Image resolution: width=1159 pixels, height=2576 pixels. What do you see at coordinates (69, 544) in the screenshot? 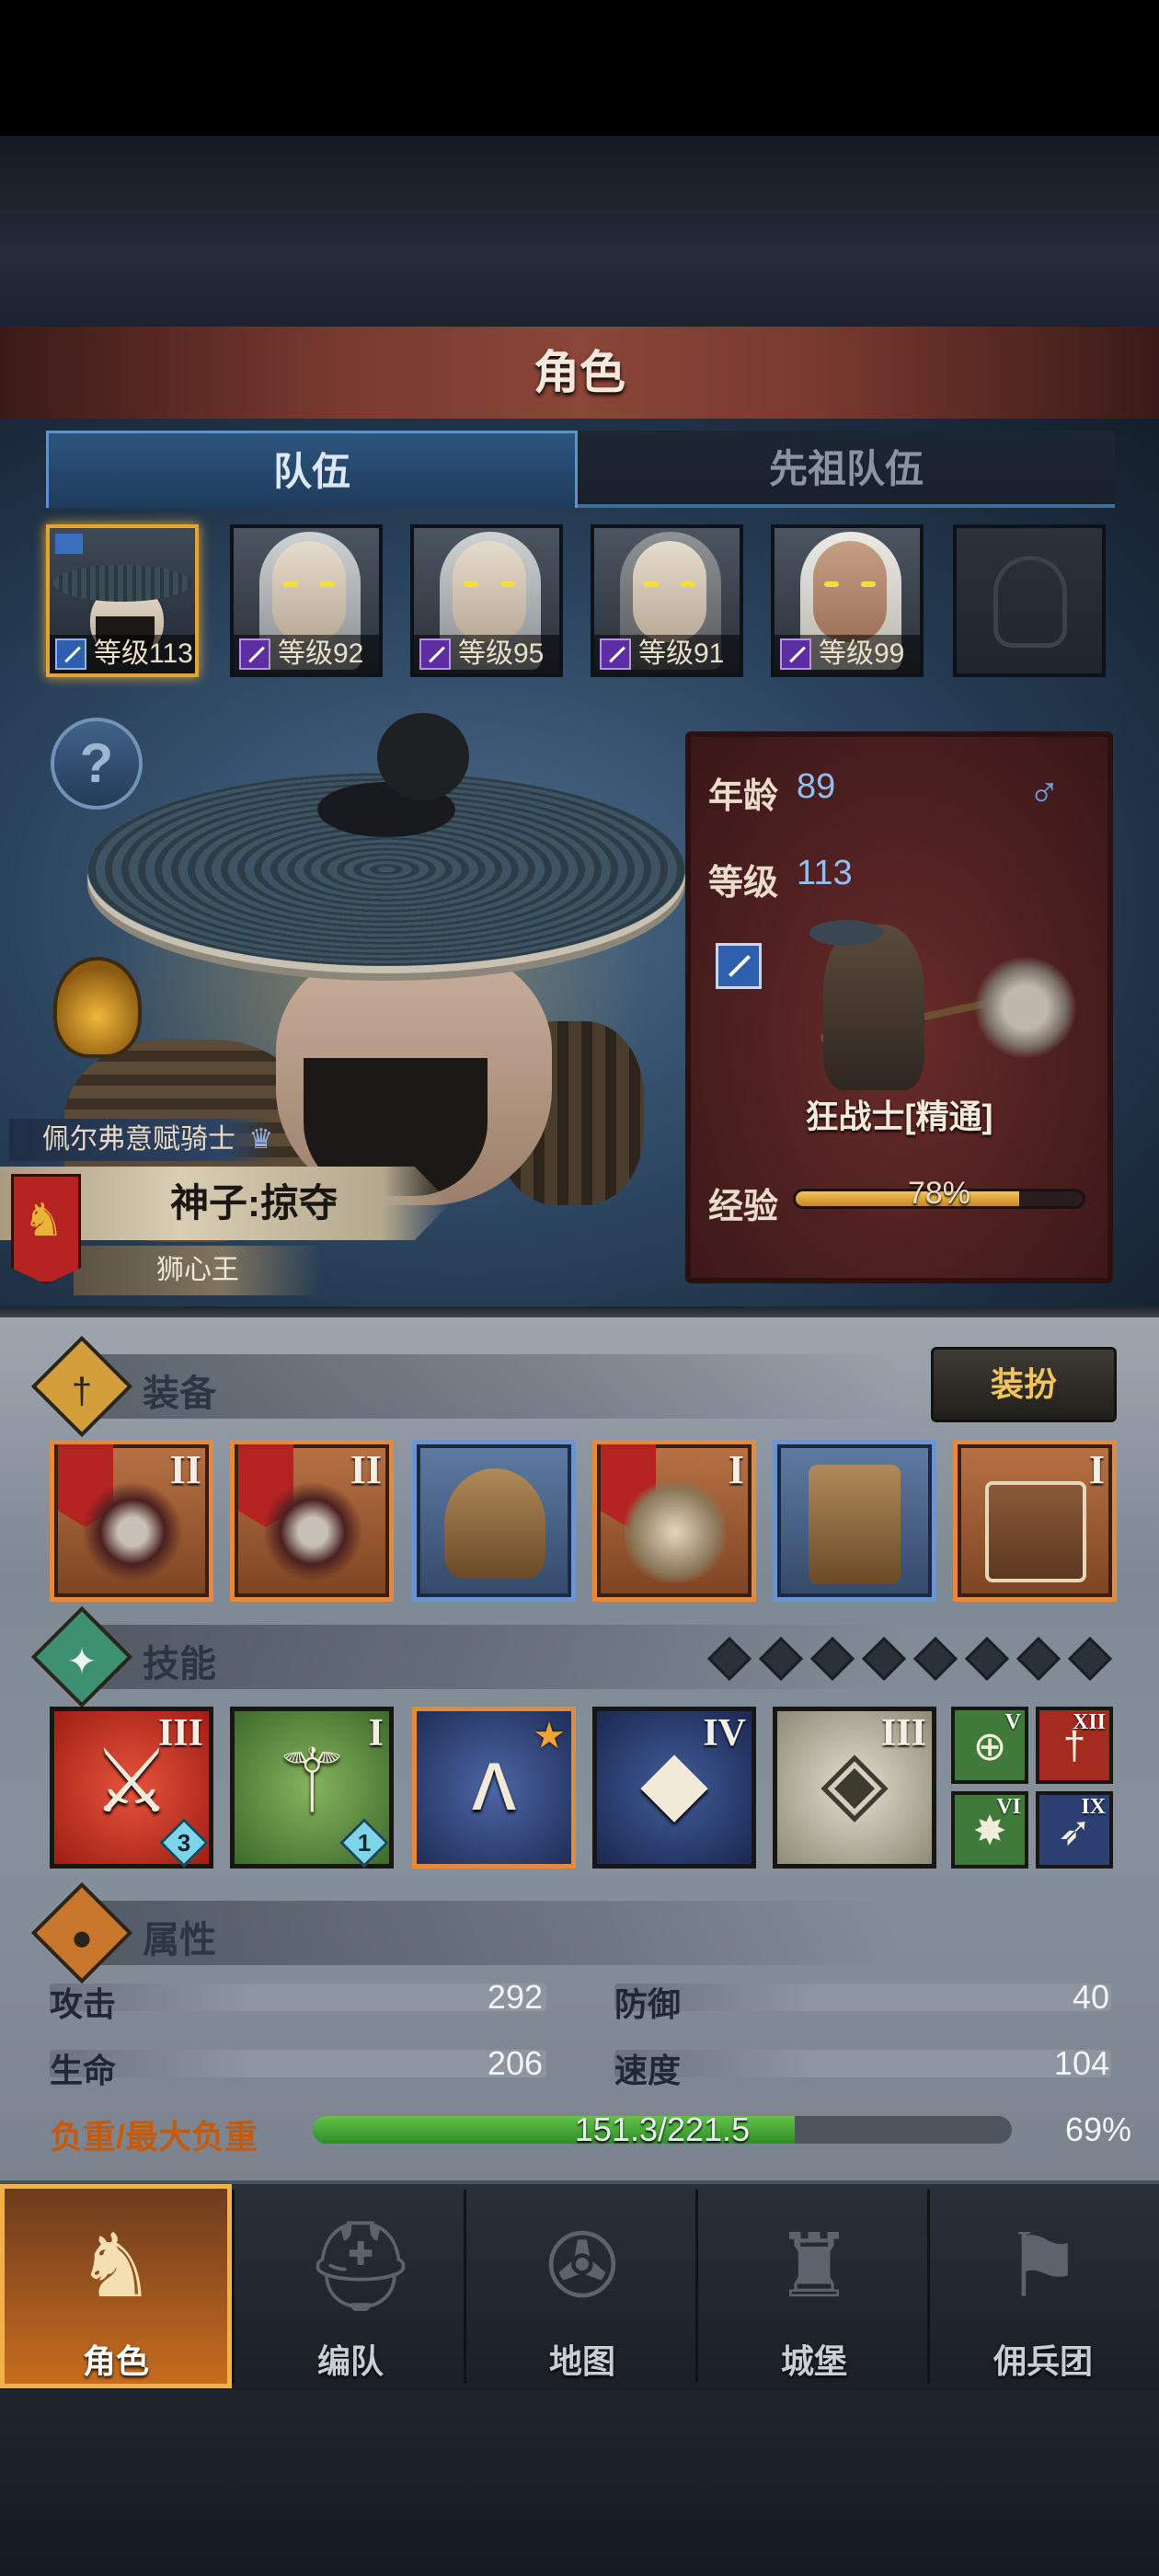
I see `leader-flag-icon` at bounding box center [69, 544].